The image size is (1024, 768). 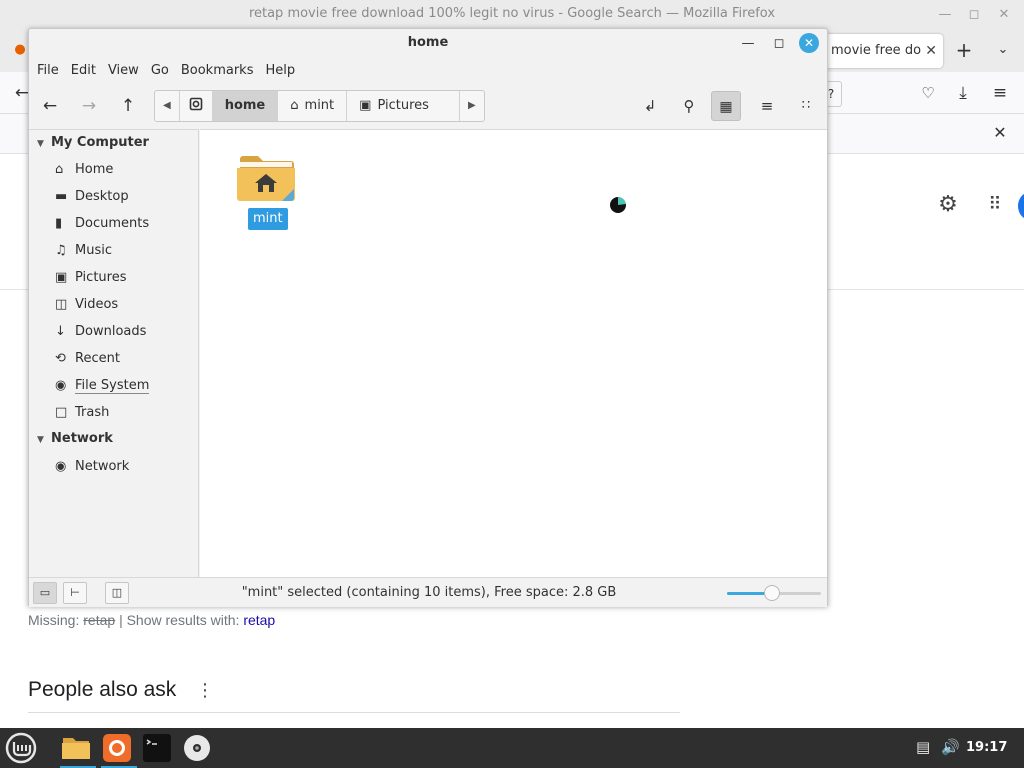 What do you see at coordinates (266, 191) in the screenshot?
I see `folder-item-mint: mint` at bounding box center [266, 191].